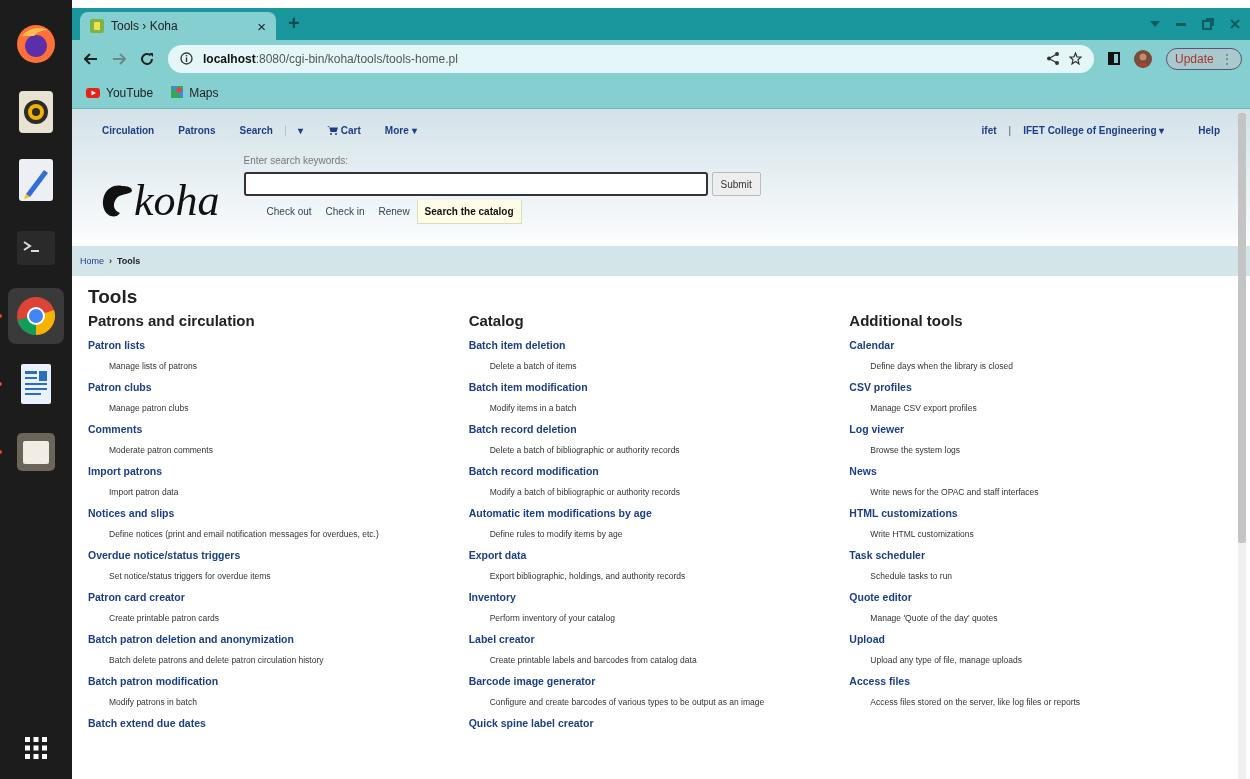 The width and height of the screenshot is (1250, 779). Describe the element at coordinates (975, 702) in the screenshot. I see `tool-description: Access files stored on the server, like log files or reports` at that location.